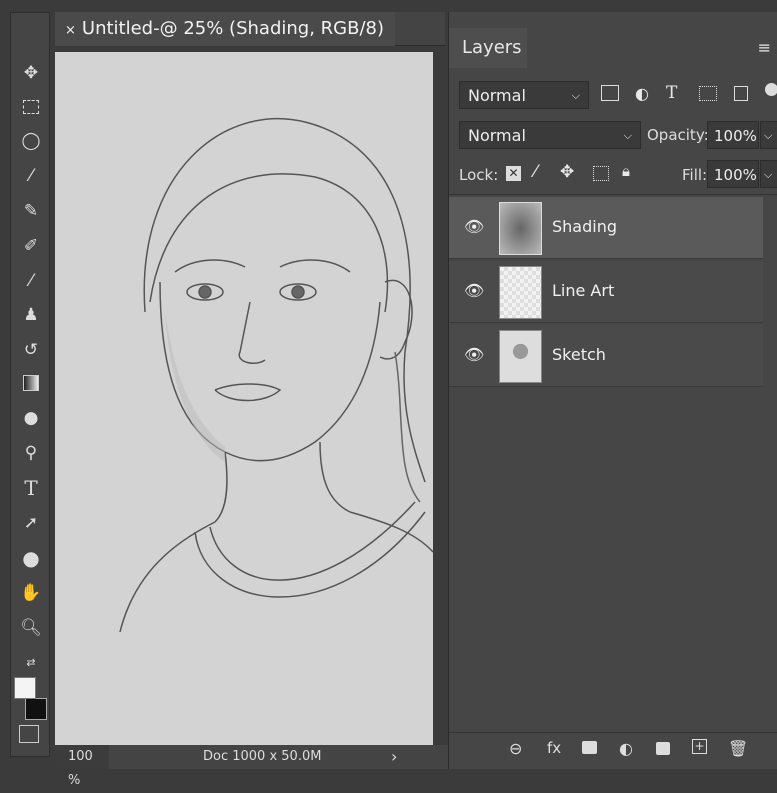  What do you see at coordinates (708, 93) in the screenshot?
I see `filter-shape-icon` at bounding box center [708, 93].